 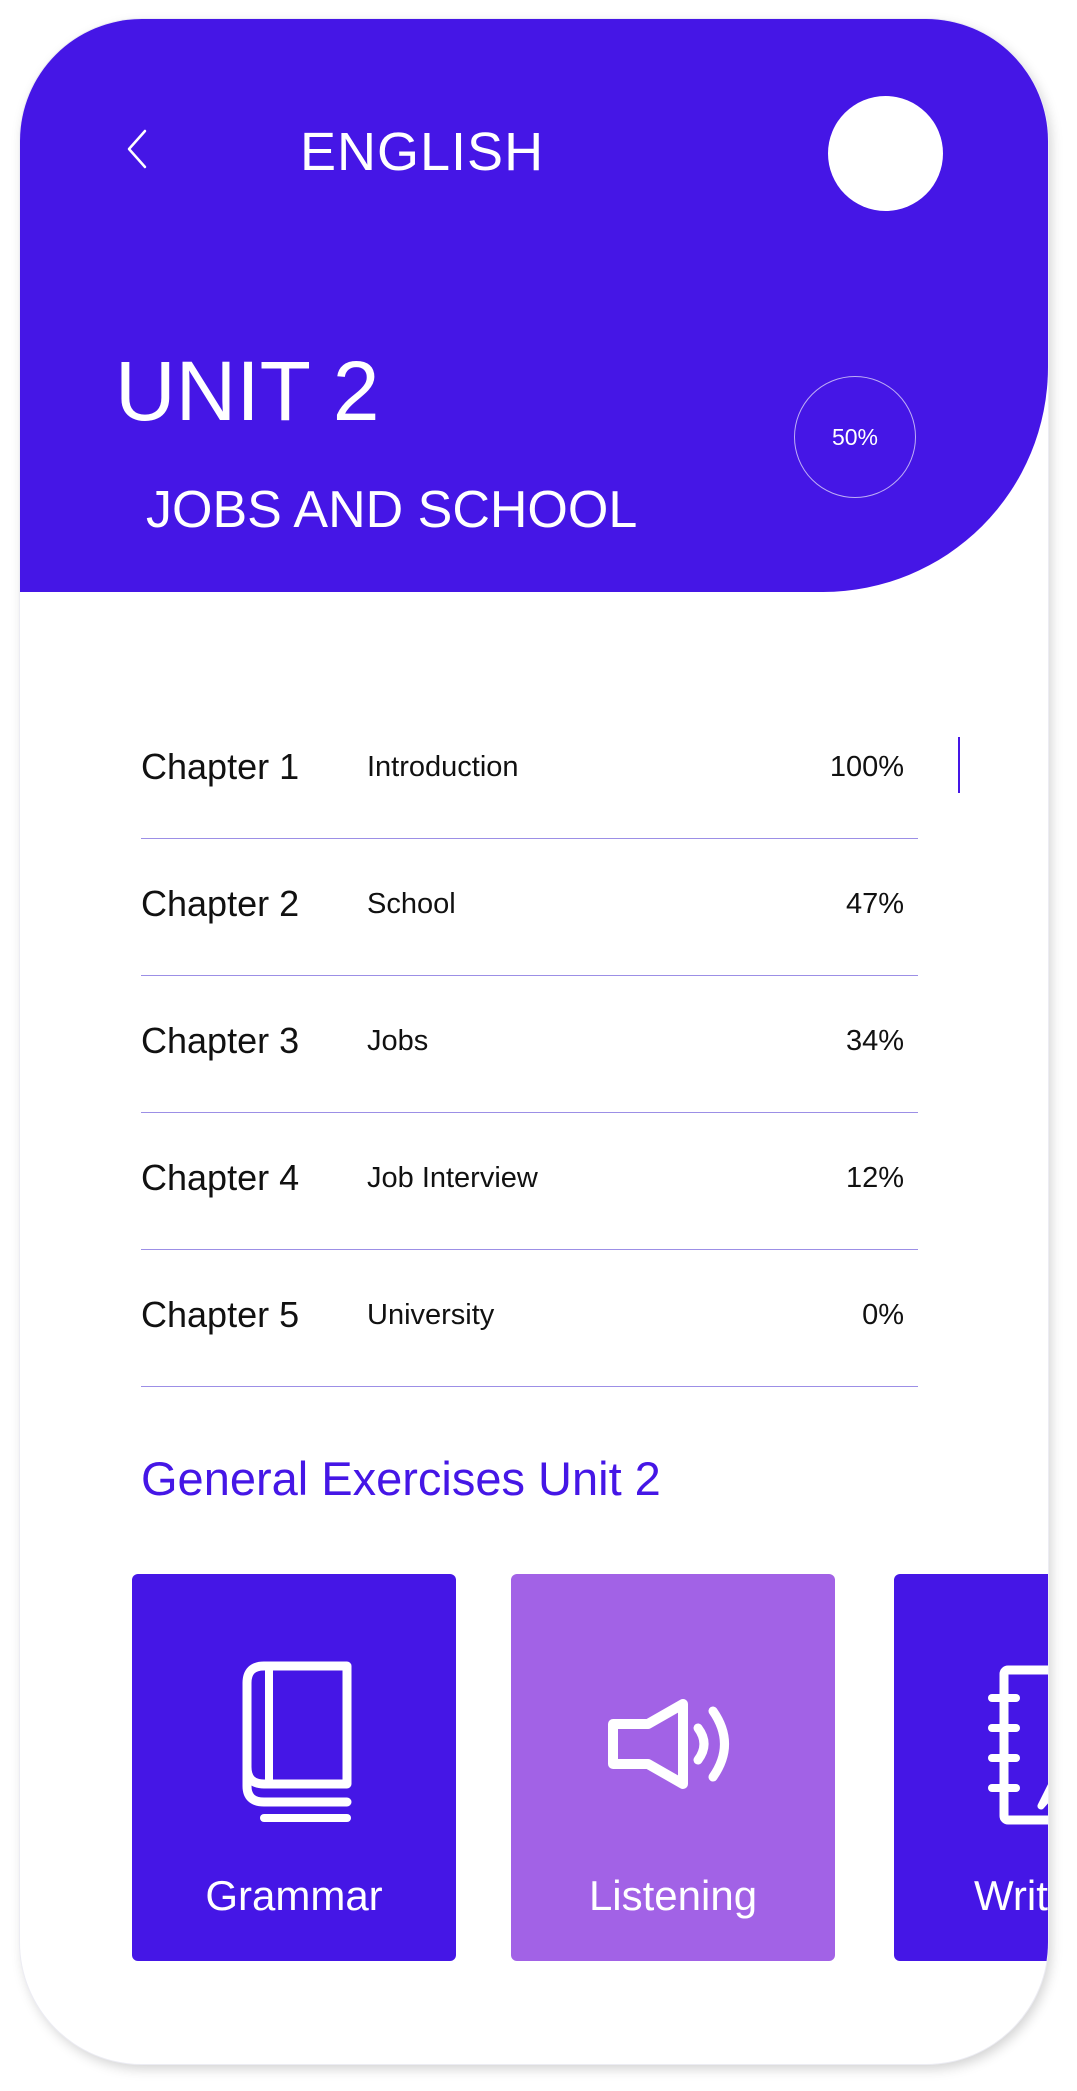 I want to click on chapter-progress: 0%, so click(x=883, y=1315).